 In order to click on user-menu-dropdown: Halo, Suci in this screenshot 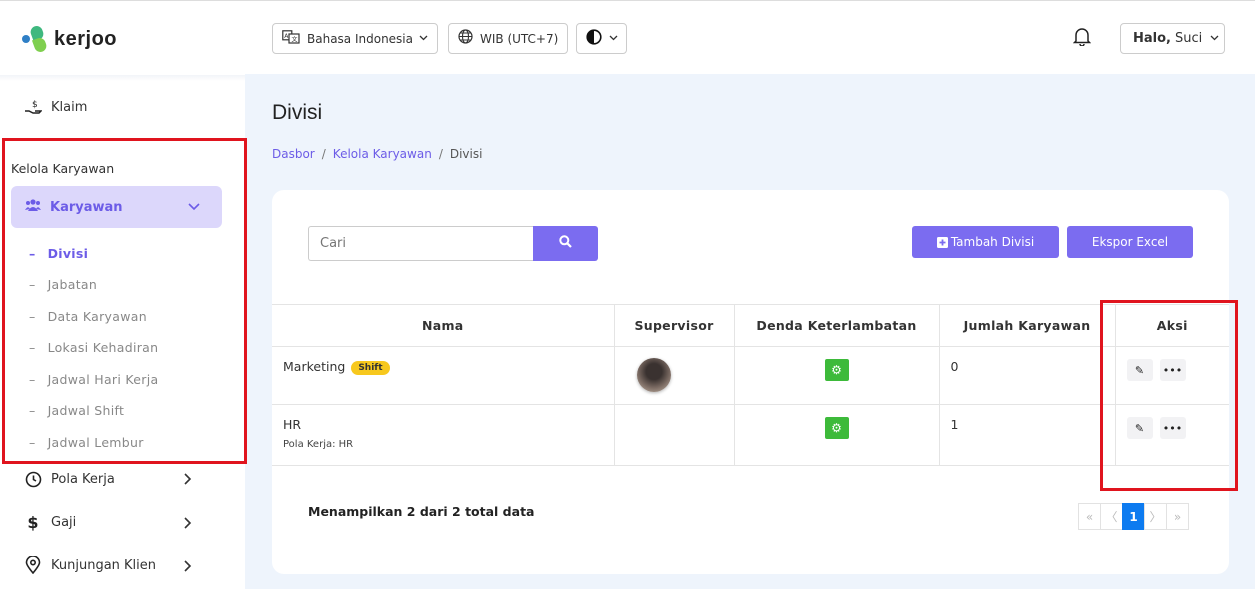, I will do `click(1172, 38)`.